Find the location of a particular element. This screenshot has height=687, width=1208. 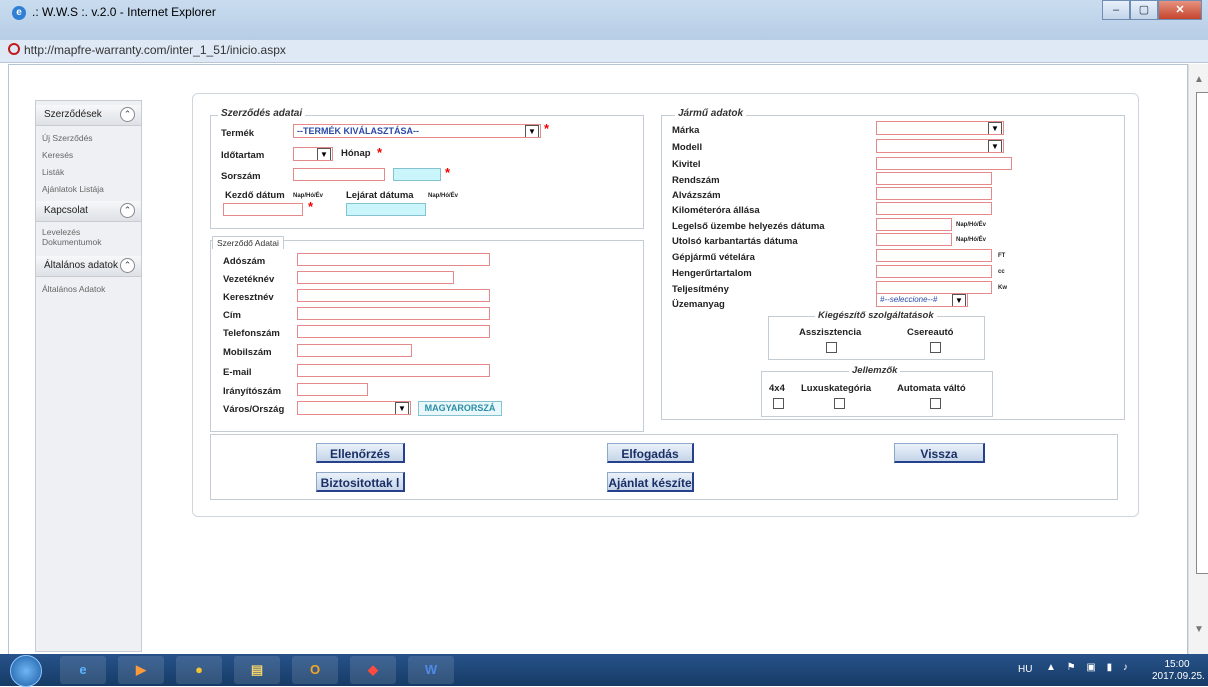

plate-input is located at coordinates (934, 178).